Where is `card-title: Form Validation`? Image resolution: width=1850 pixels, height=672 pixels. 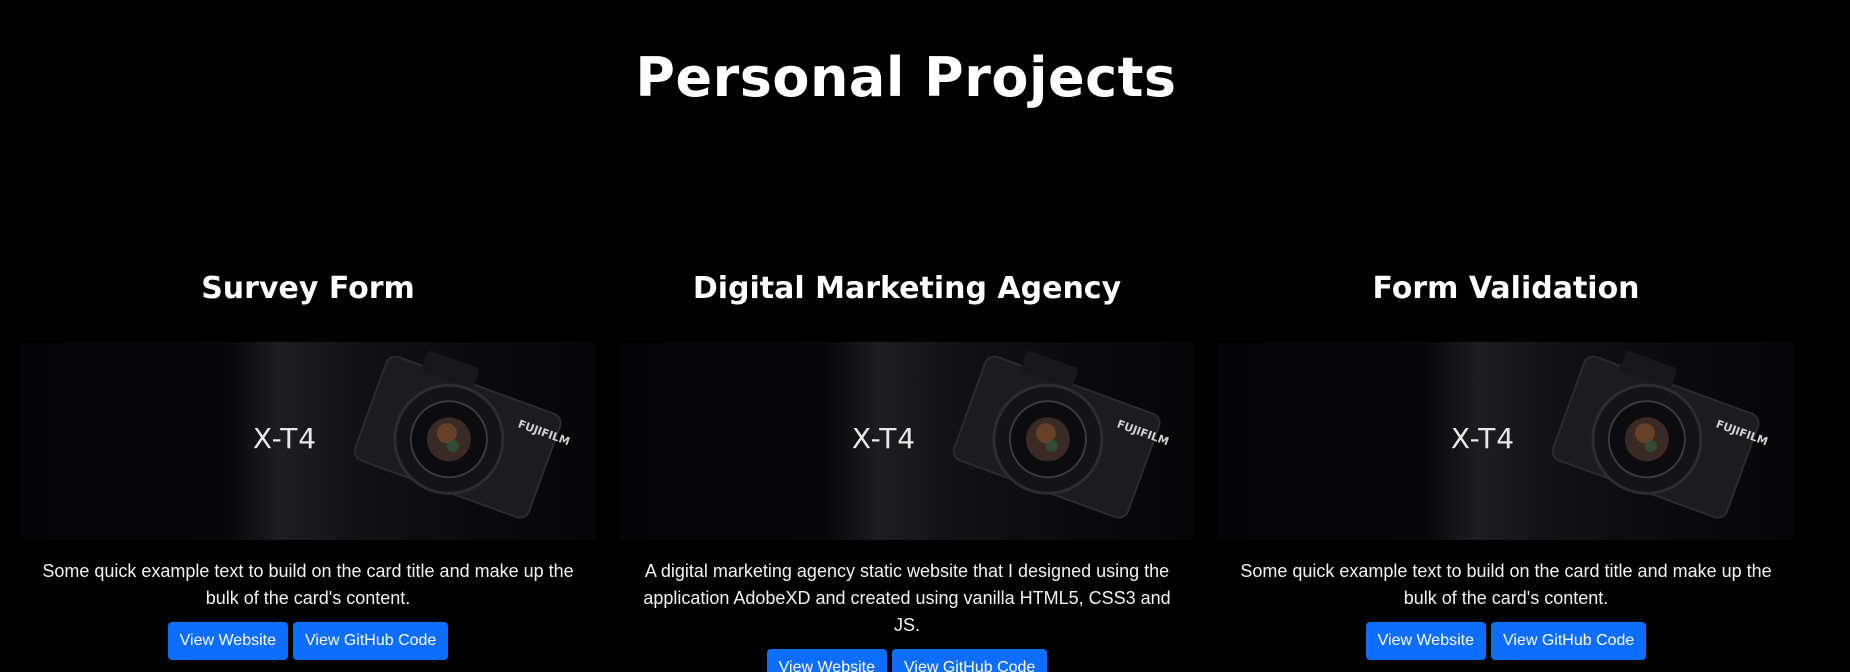 card-title: Form Validation is located at coordinates (1506, 288).